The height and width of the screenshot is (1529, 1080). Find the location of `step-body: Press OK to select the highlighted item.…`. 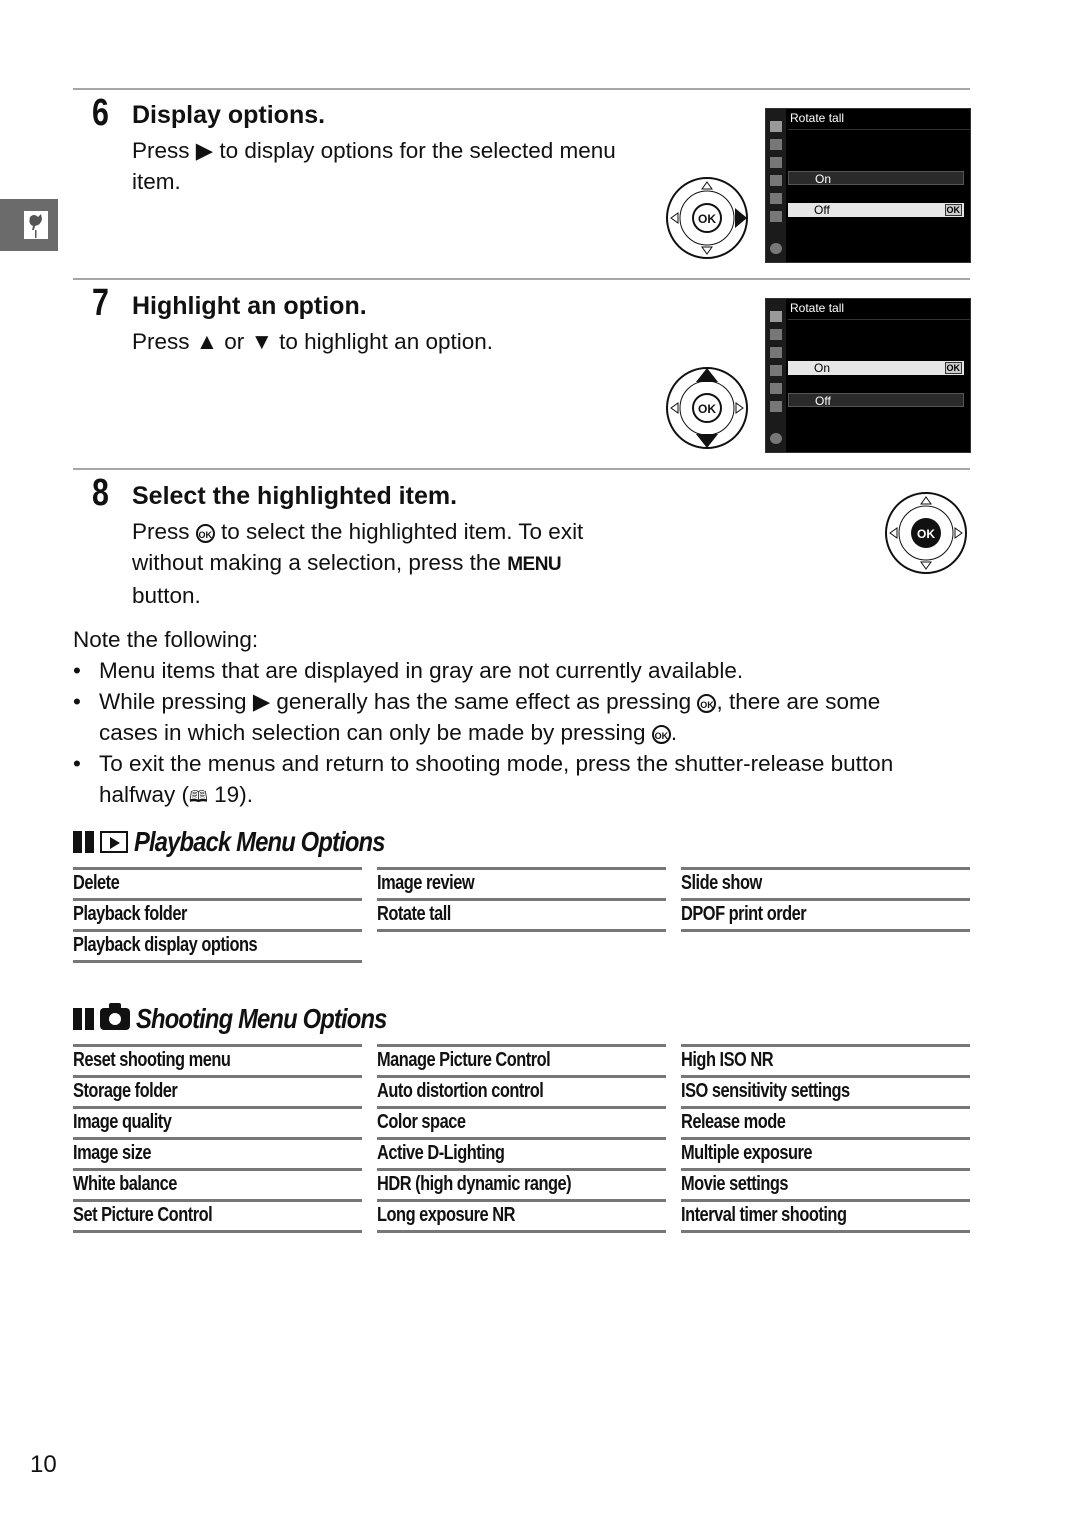

step-body: Press OK to select the highlighted item.… is located at coordinates (358, 563).